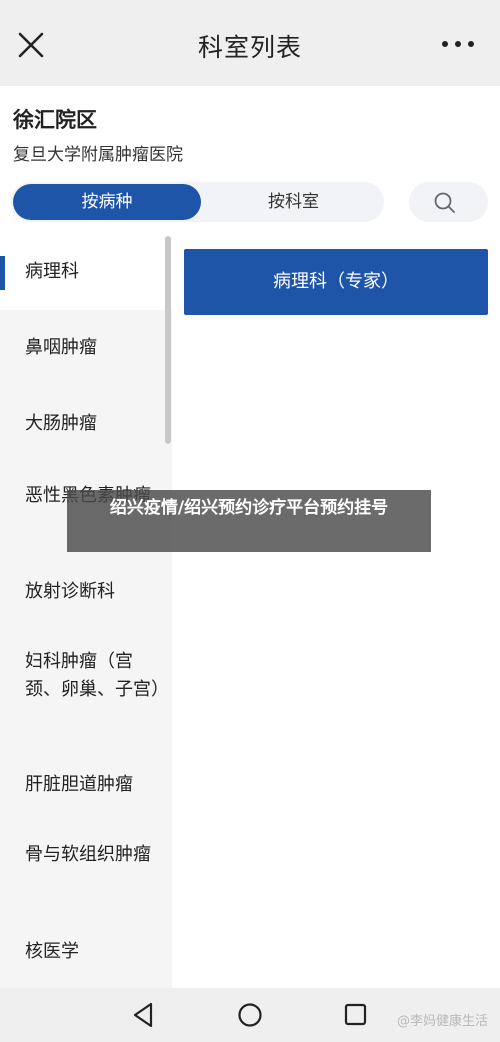 Image resolution: width=500 pixels, height=1042 pixels. What do you see at coordinates (86, 952) in the screenshot?
I see `department-item: 核医学` at bounding box center [86, 952].